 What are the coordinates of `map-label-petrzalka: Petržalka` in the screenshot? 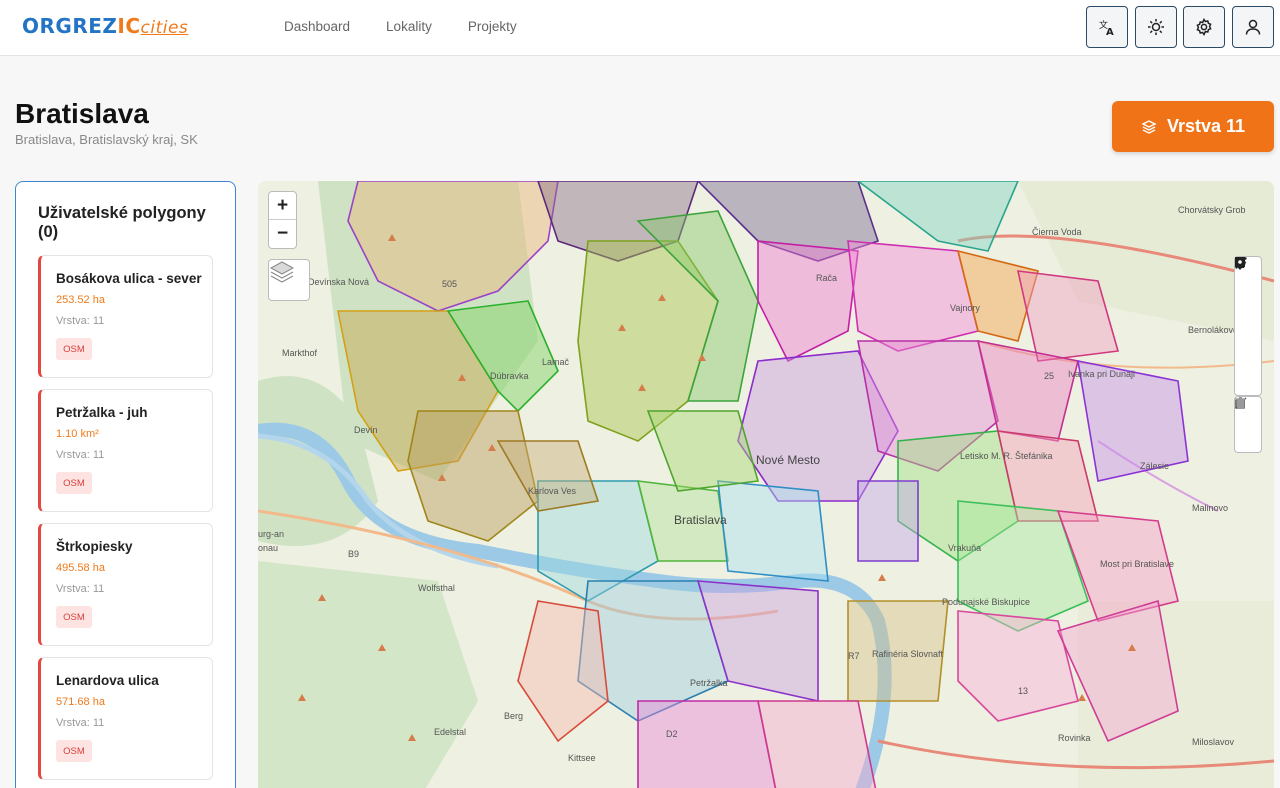 It's located at (709, 683).